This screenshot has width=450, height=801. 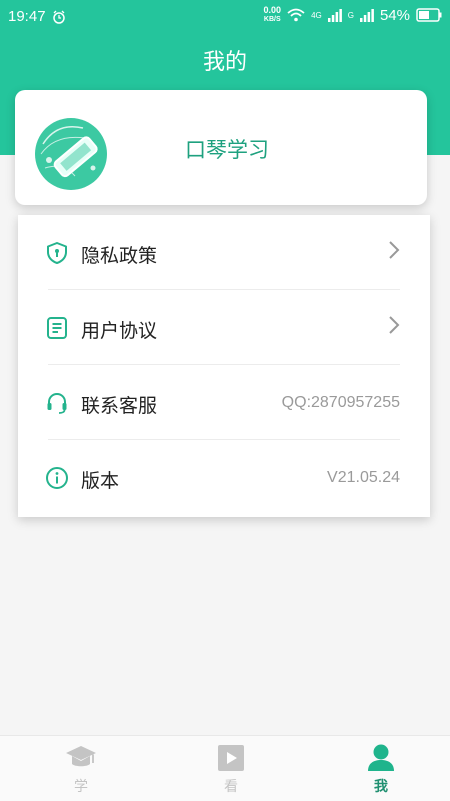 What do you see at coordinates (231, 787) in the screenshot?
I see `tab-label: 看` at bounding box center [231, 787].